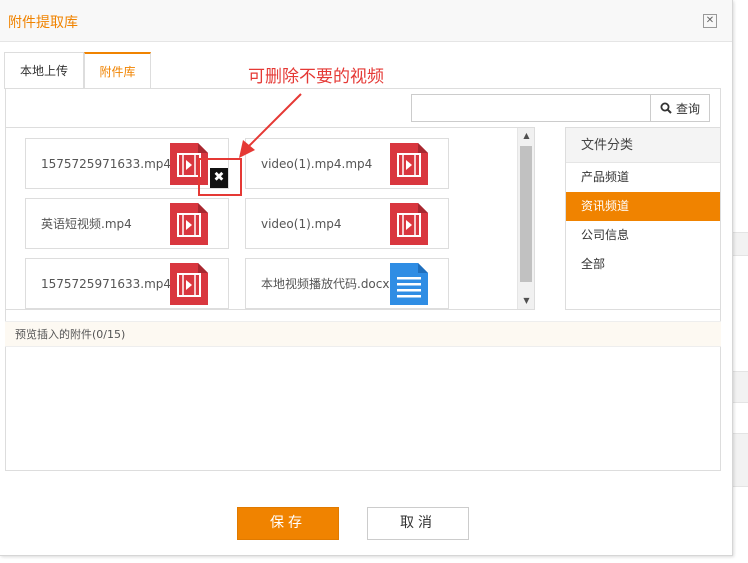 The image size is (748, 563). I want to click on delete-file-icon: ✖, so click(219, 178).